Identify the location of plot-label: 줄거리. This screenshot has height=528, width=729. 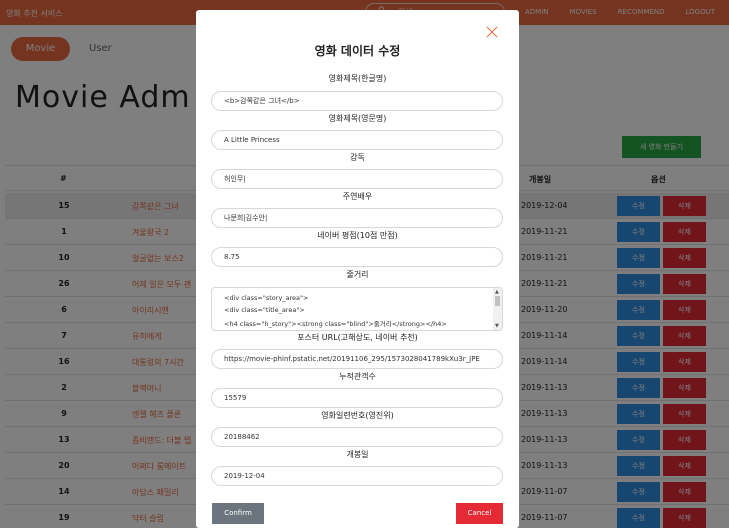
(357, 274).